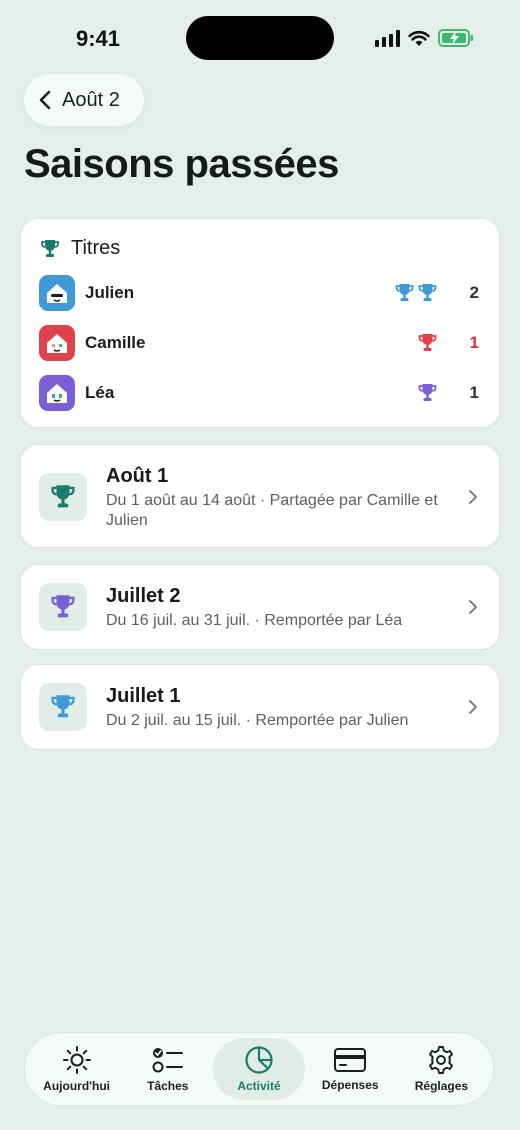 The image size is (520, 1130). Describe the element at coordinates (91, 99) in the screenshot. I see `back-button-label: Août 2` at that location.